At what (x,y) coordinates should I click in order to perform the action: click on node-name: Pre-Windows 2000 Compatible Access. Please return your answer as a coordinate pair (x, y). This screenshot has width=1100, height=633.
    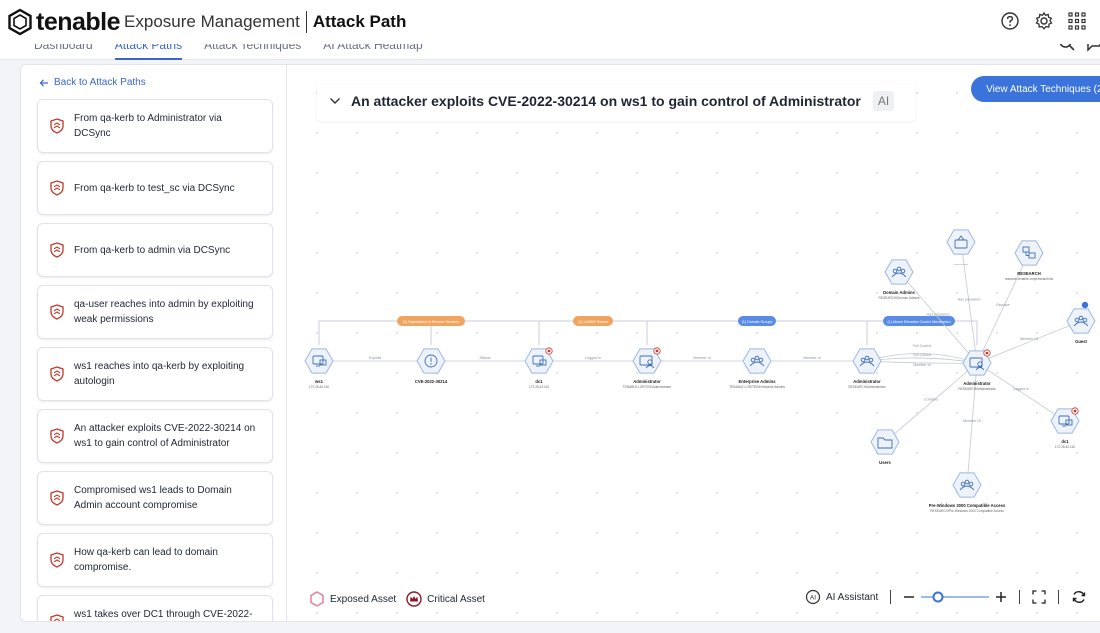
    Looking at the image, I should click on (967, 505).